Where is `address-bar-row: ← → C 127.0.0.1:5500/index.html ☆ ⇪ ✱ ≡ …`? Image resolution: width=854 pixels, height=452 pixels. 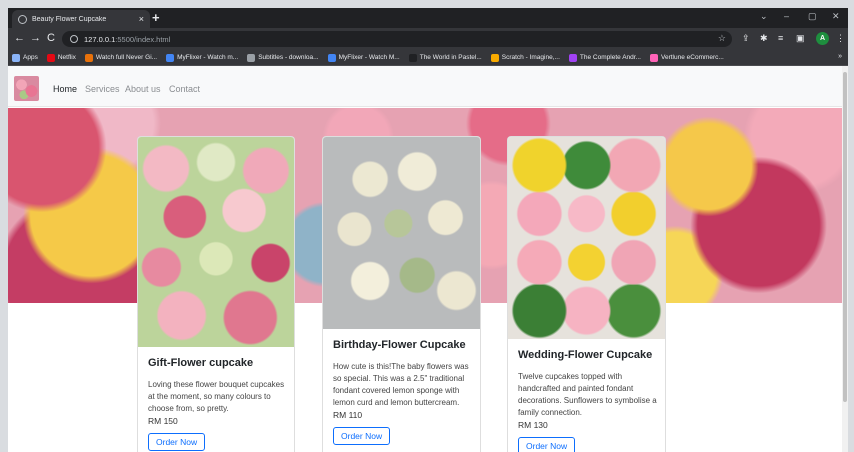 address-bar-row: ← → C 127.0.0.1:5500/index.html ☆ ⇪ ✱ ≡ … is located at coordinates (428, 39).